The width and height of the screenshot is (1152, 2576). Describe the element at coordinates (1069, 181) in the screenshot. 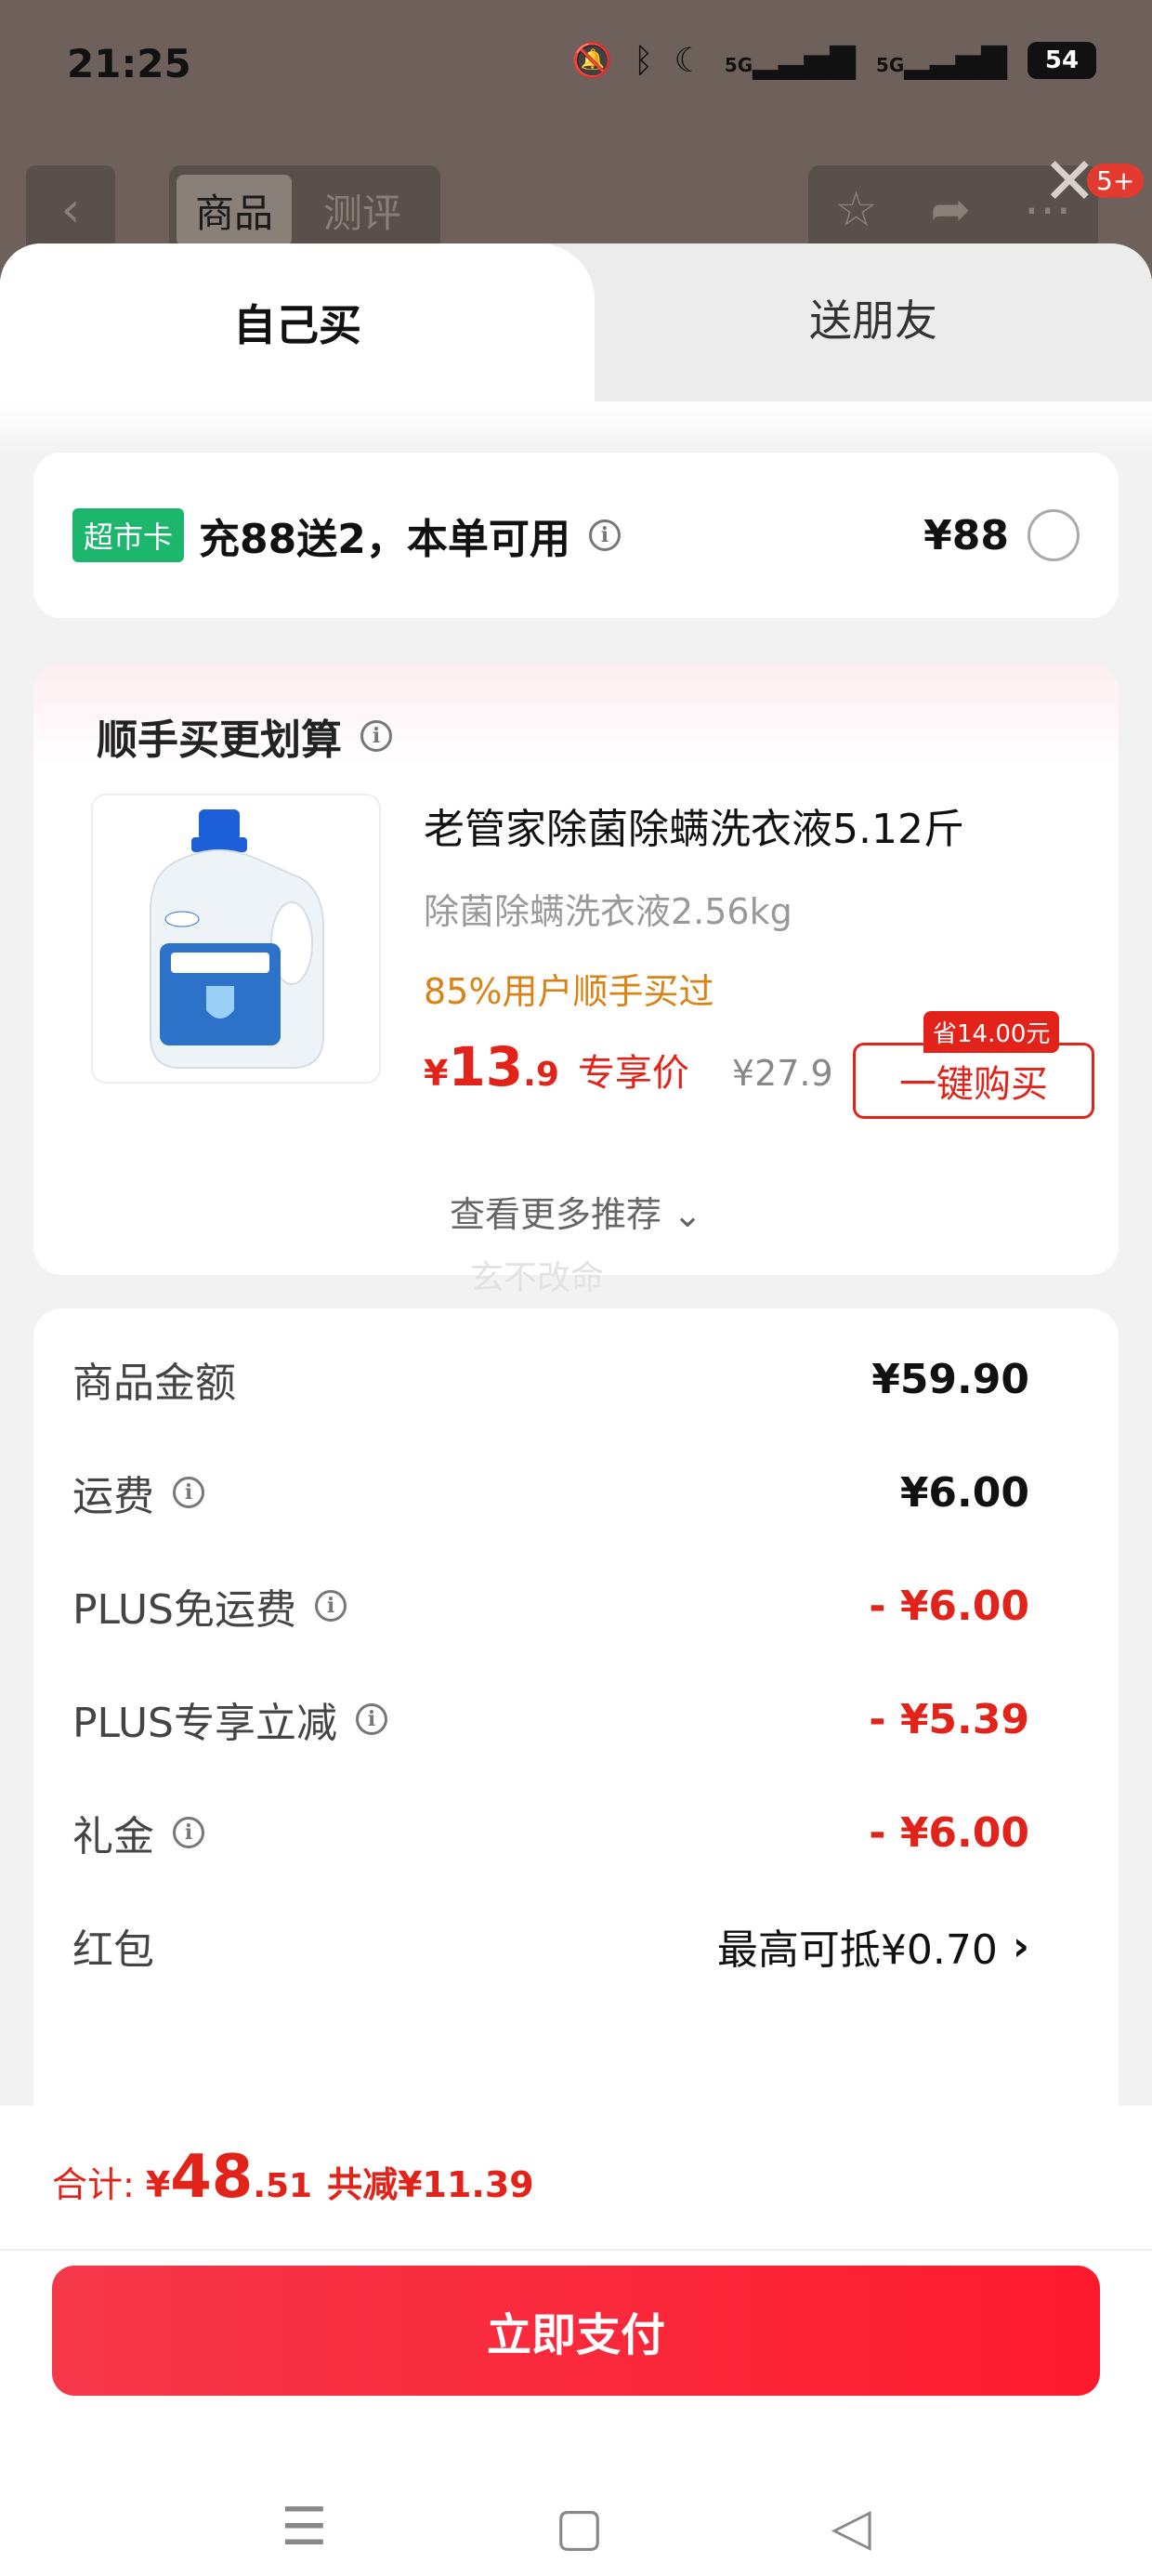

I see `close-icon: ✕` at that location.